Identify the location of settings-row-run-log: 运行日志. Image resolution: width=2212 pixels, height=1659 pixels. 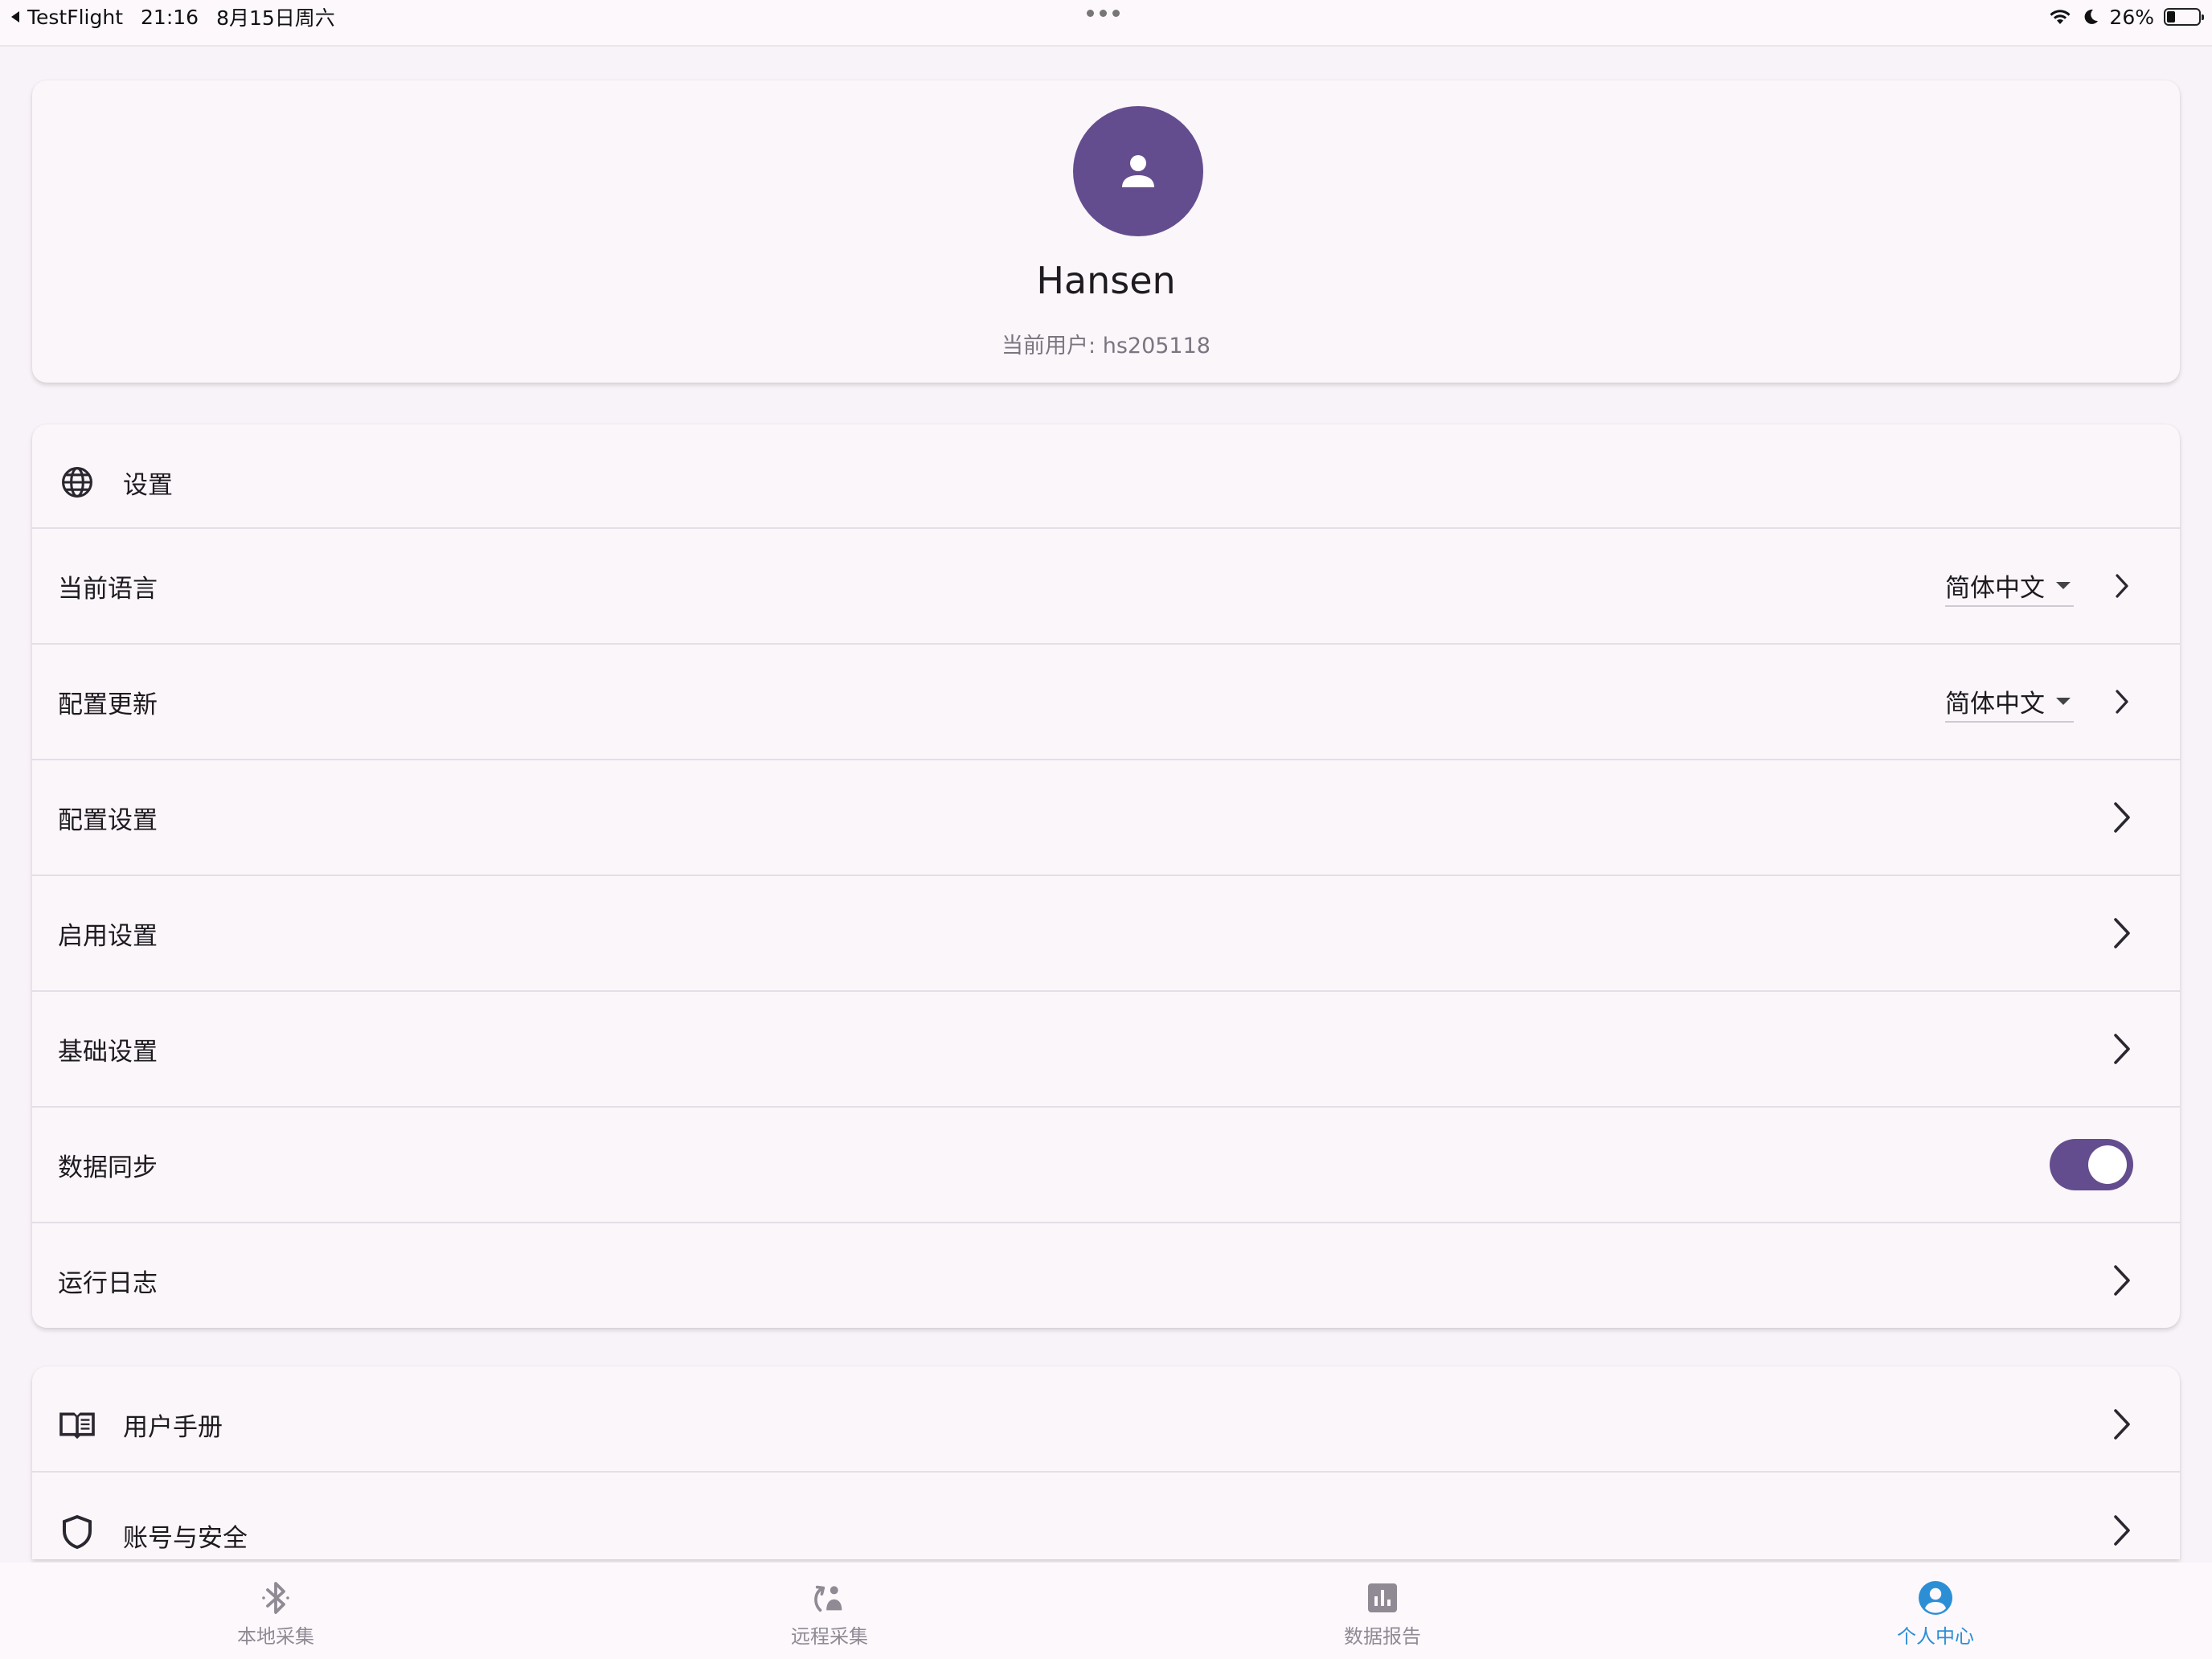
(1106, 1275).